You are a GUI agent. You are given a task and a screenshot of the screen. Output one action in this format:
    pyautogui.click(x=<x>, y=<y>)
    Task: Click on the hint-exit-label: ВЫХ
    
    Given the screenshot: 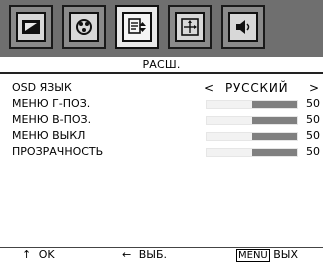 What is the action you would take?
    pyautogui.click(x=286, y=254)
    